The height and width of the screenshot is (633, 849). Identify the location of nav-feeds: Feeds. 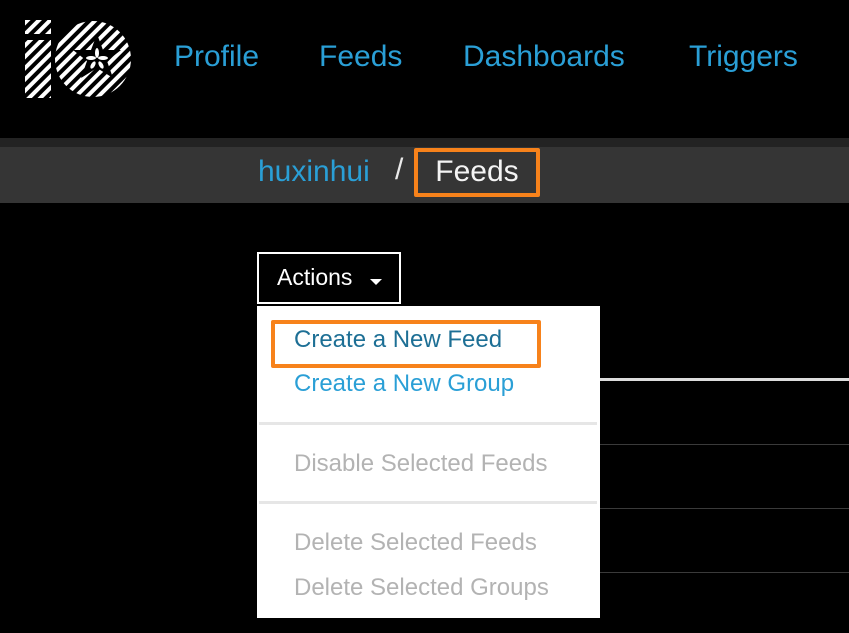
(360, 57).